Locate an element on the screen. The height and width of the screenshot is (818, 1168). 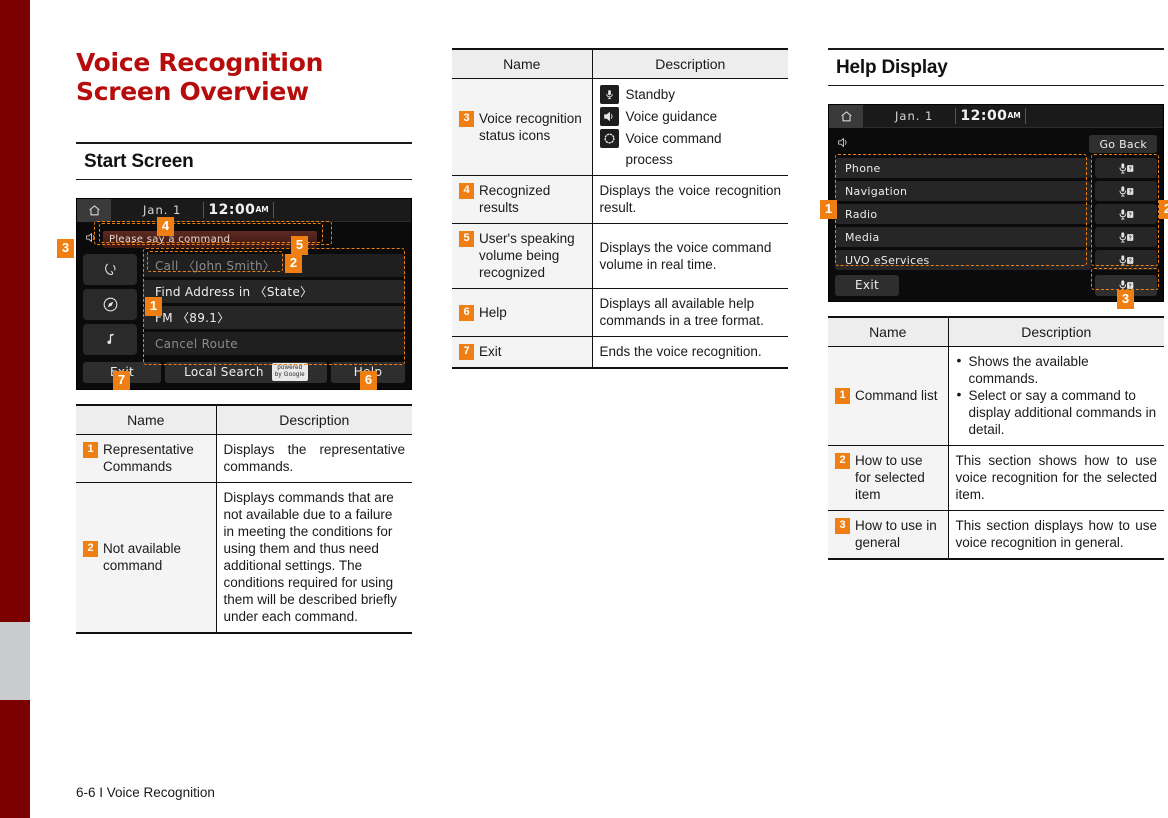
compass-icon is located at coordinates (110, 304).